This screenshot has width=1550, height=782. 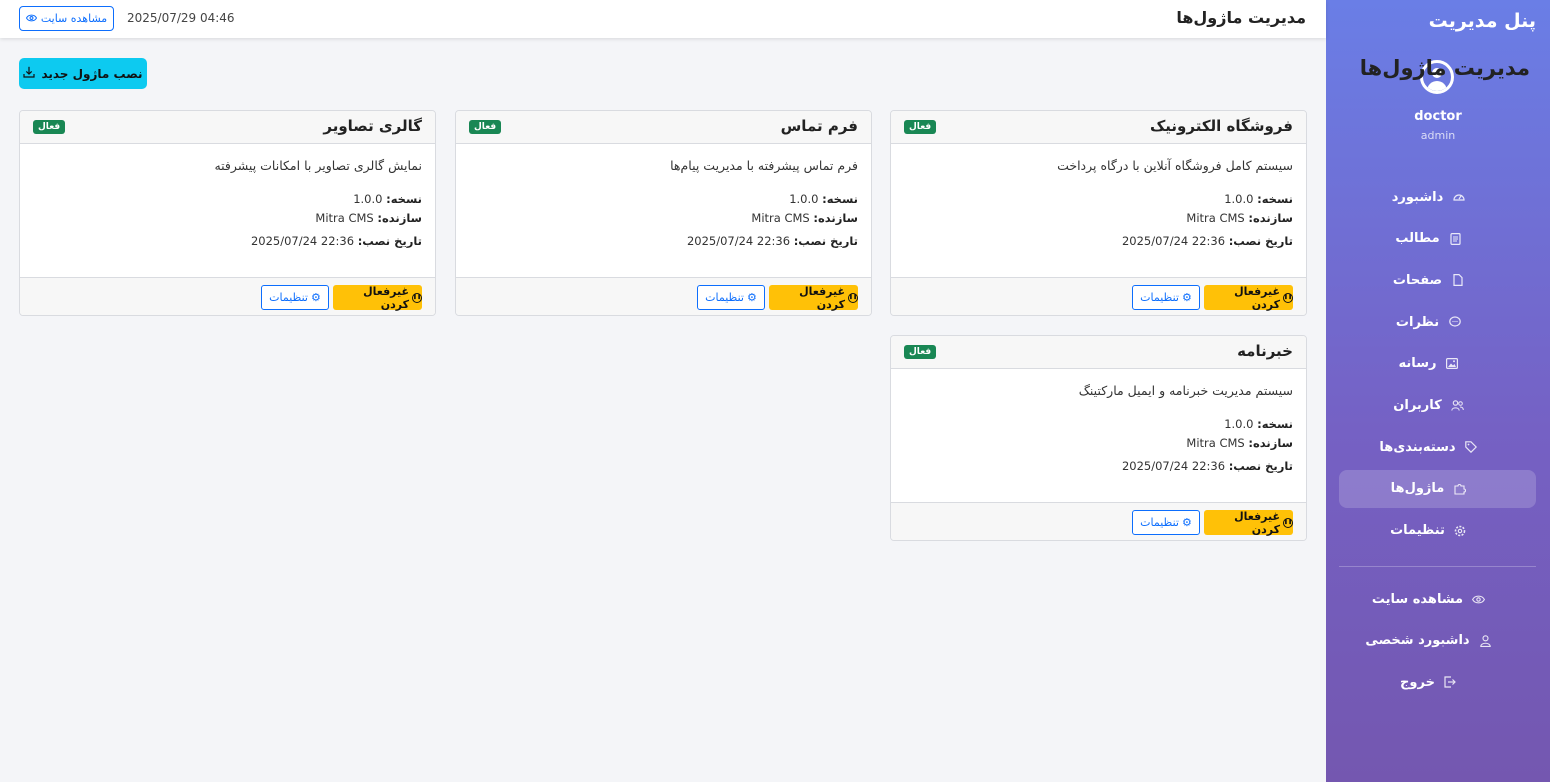 I want to click on sidebar-item-modules: ماژول‌ها, so click(x=1437, y=488).